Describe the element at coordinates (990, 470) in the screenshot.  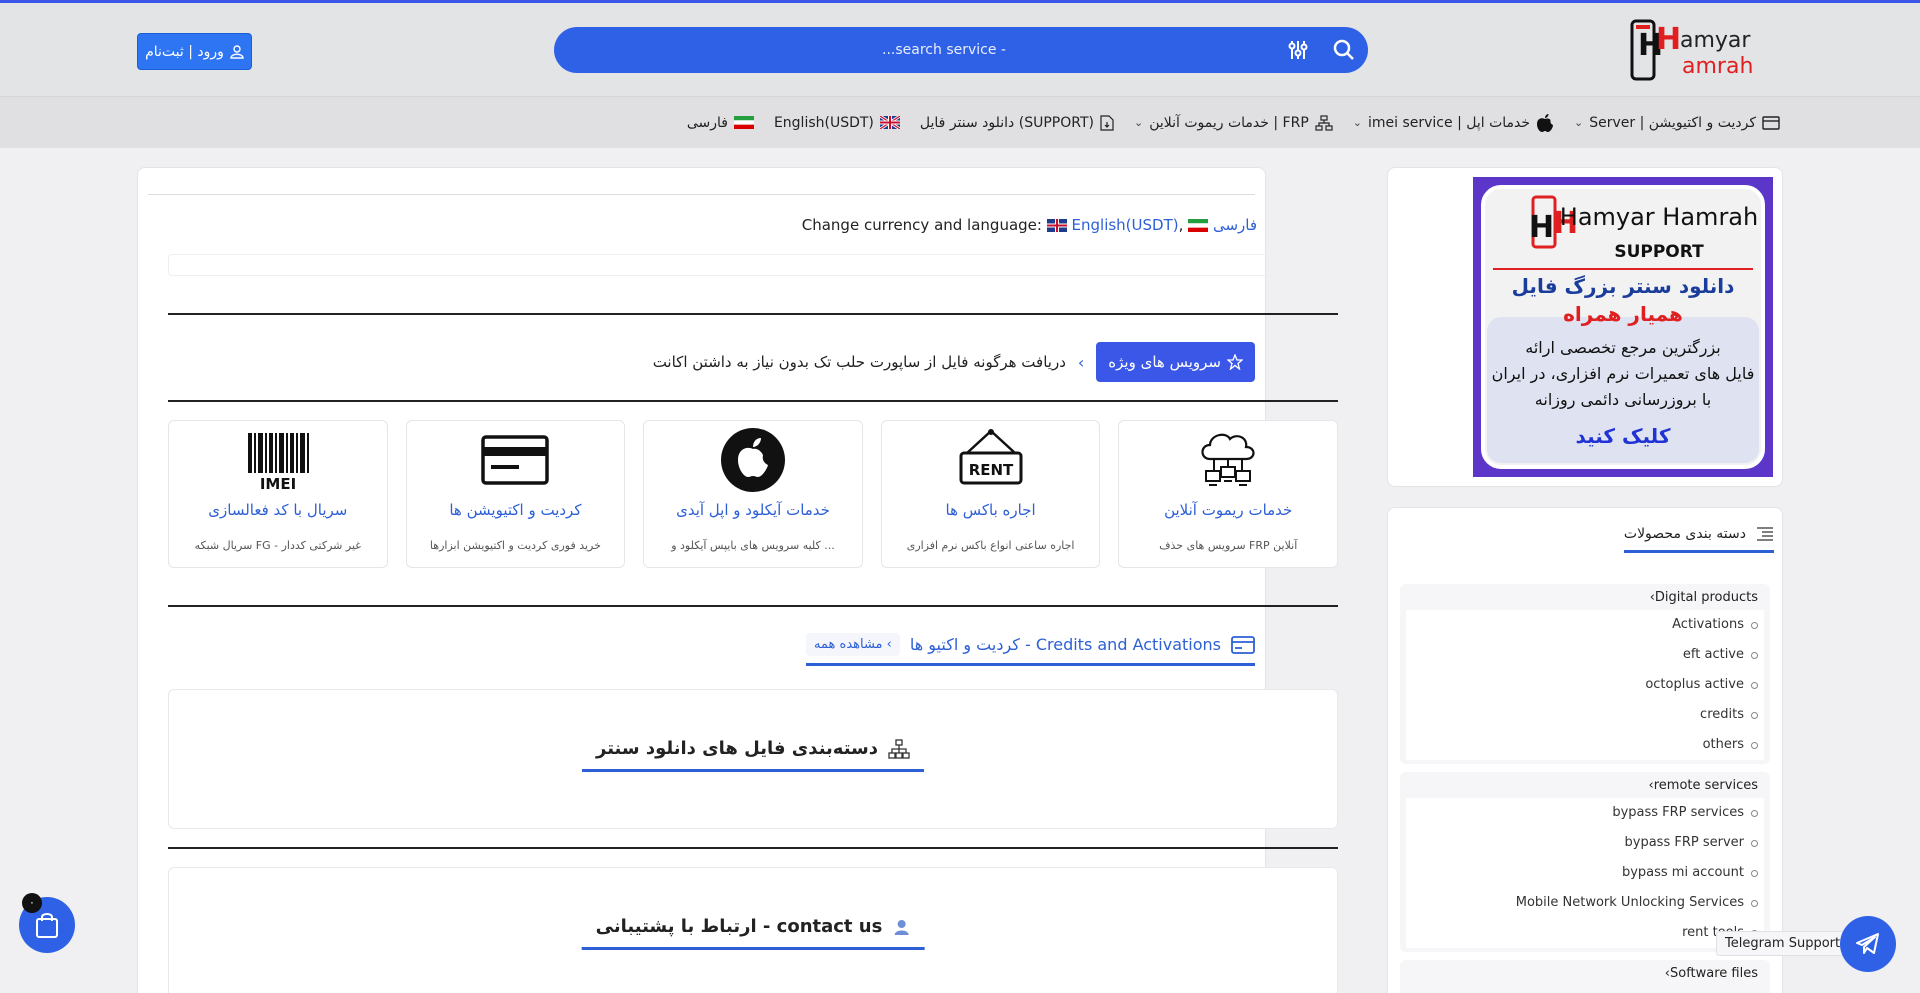
I see `rent-icon-text: RENT` at that location.